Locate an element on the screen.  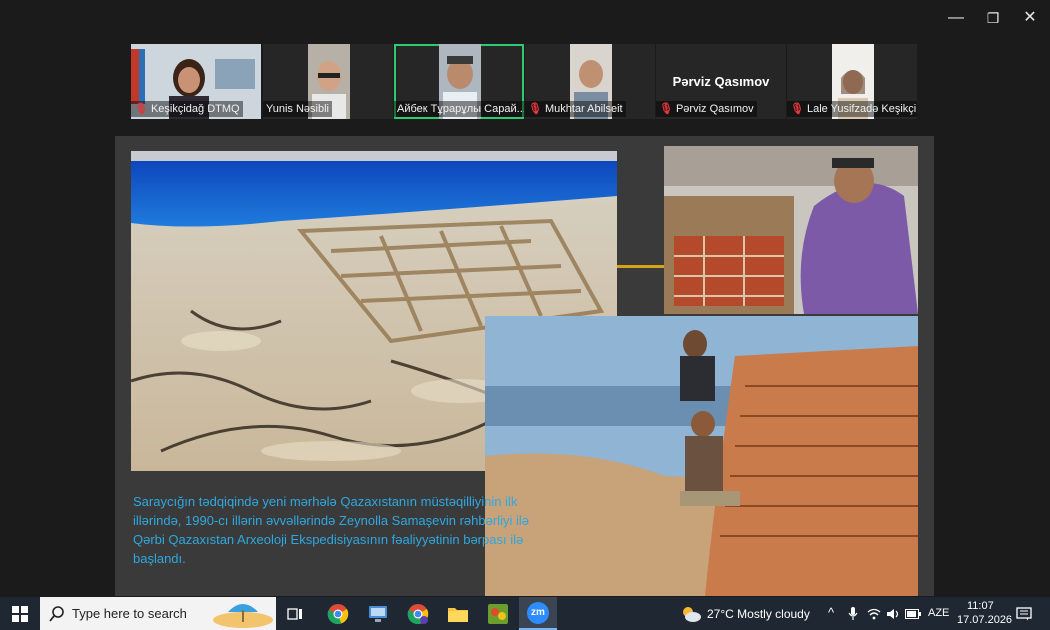
network-app-button is located at coordinates (378, 613).